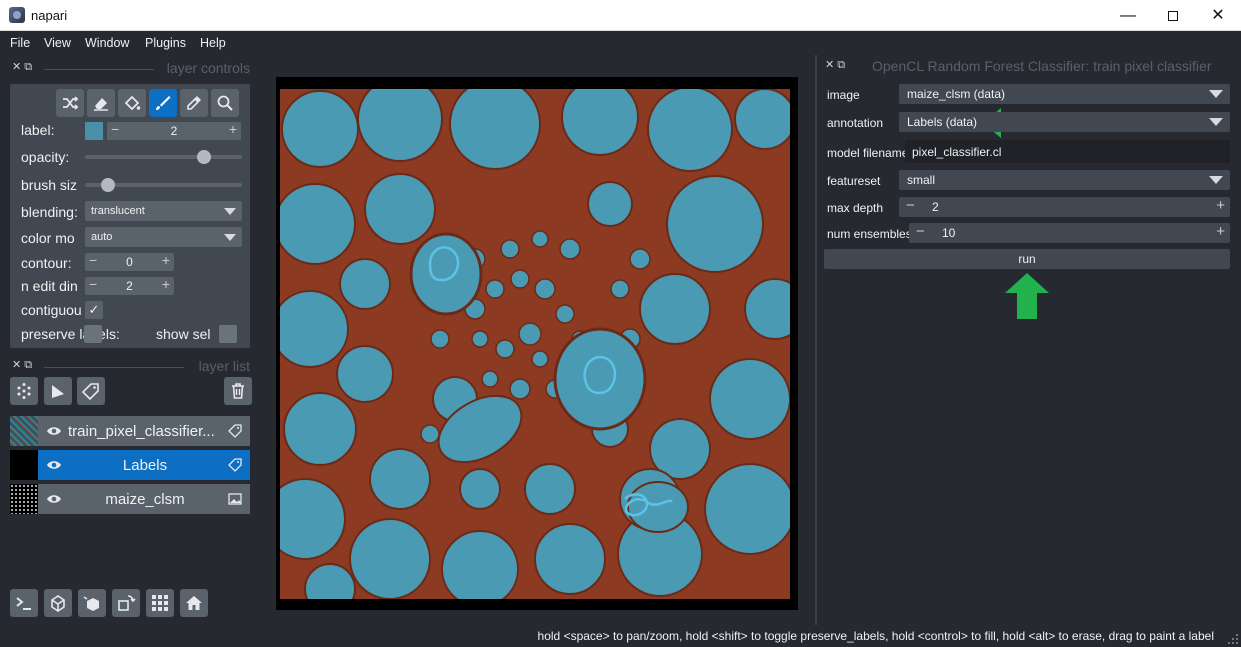 This screenshot has height=647, width=1241. Describe the element at coordinates (1069, 233) in the screenshot. I see `num-ensembles-spinbox: − 10 +` at that location.